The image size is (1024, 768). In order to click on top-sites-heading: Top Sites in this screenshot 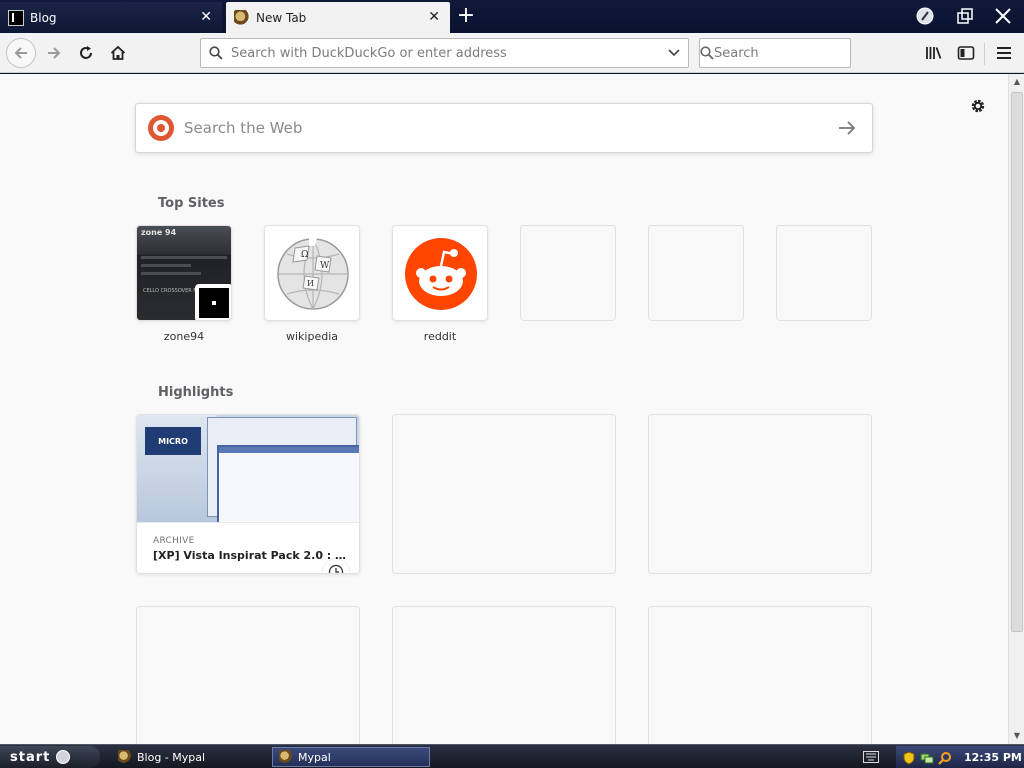, I will do `click(191, 203)`.